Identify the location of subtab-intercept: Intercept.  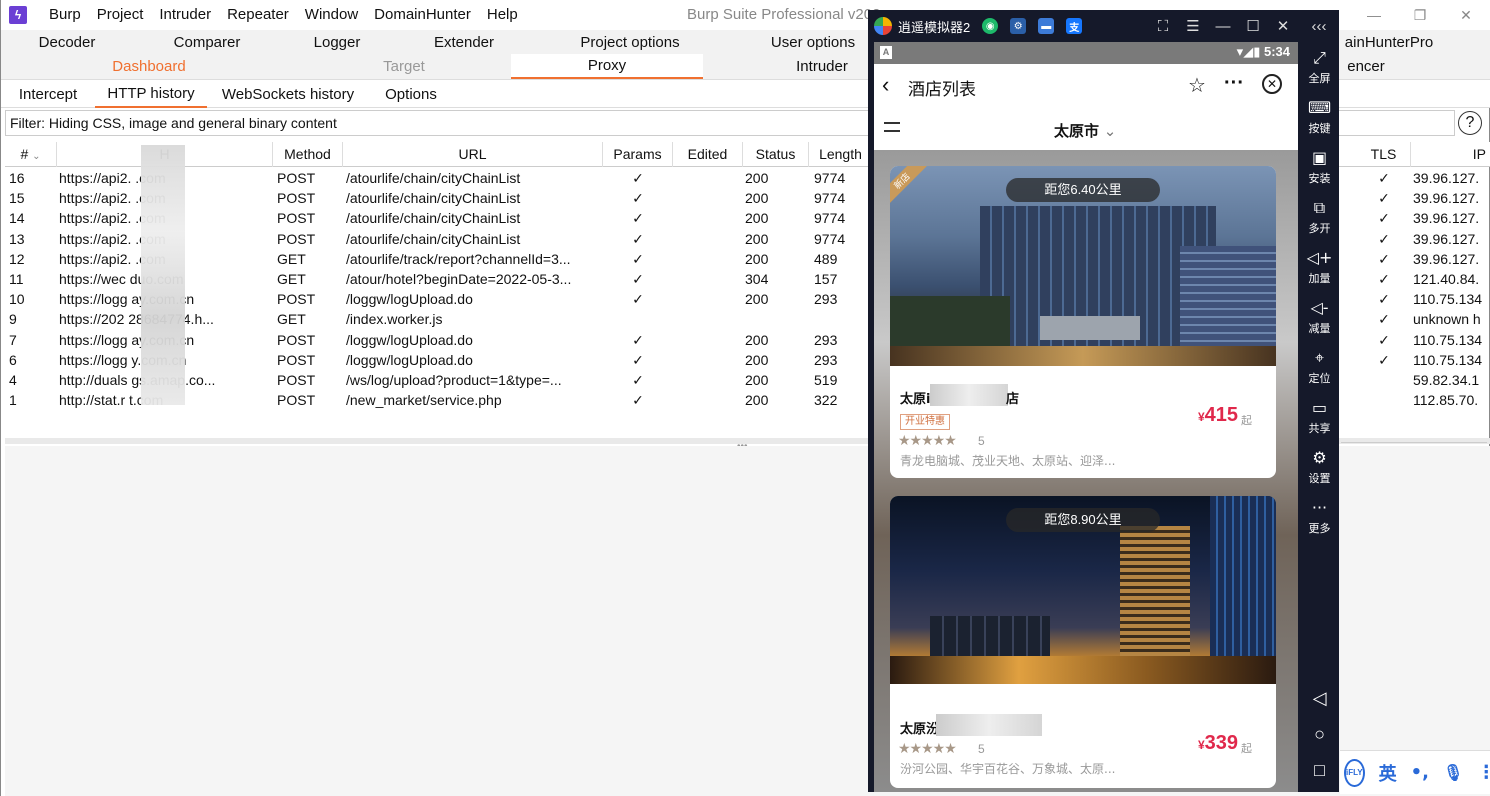
(48, 94).